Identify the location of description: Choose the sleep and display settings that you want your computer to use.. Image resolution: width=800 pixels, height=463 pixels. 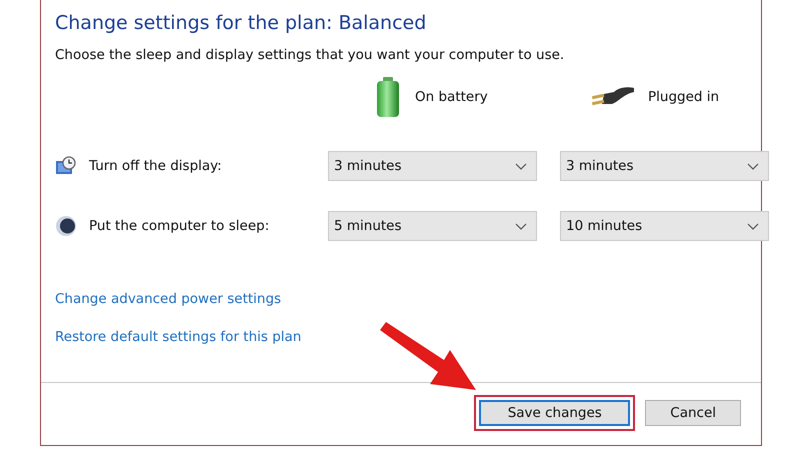
(310, 55).